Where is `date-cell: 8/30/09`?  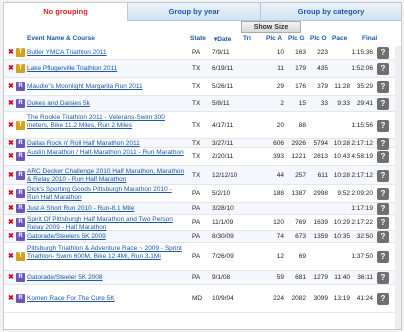
date-cell: 8/30/09 is located at coordinates (223, 236).